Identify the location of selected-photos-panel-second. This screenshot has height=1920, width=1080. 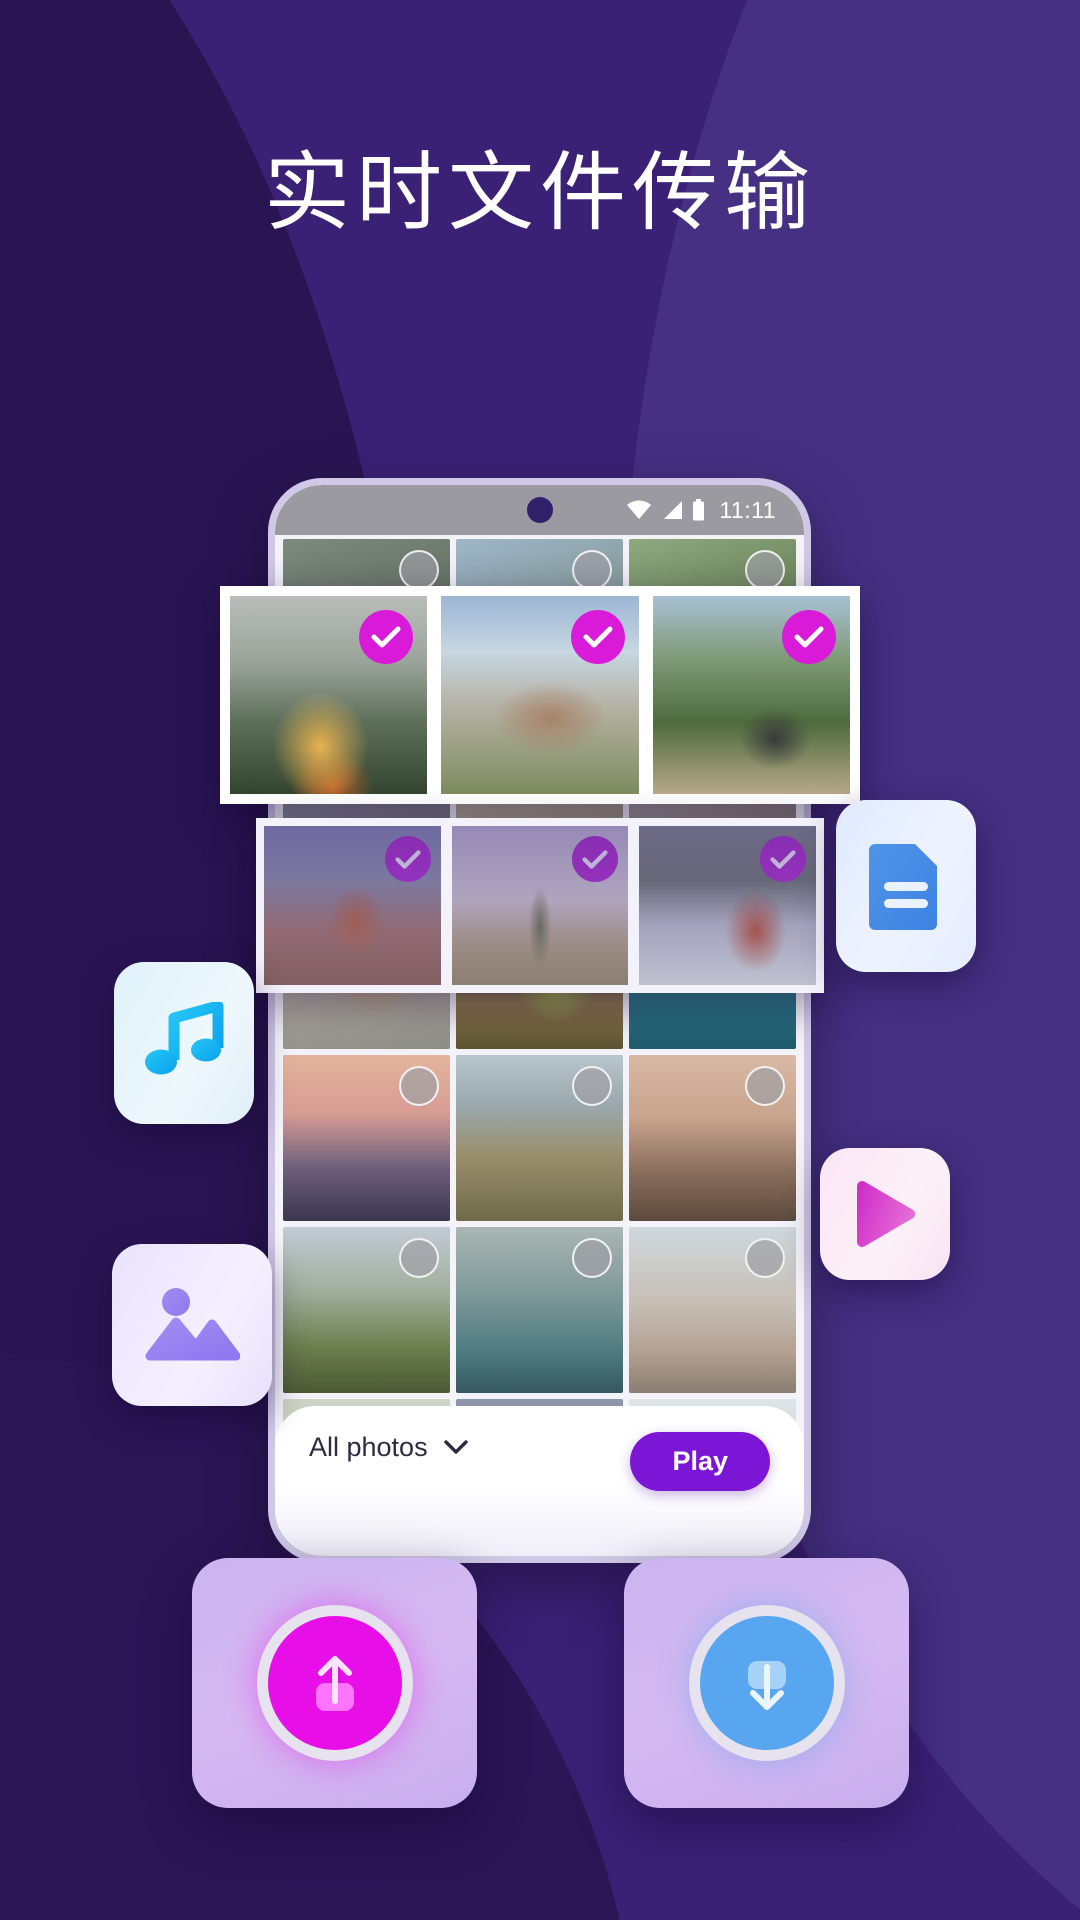
(540, 905).